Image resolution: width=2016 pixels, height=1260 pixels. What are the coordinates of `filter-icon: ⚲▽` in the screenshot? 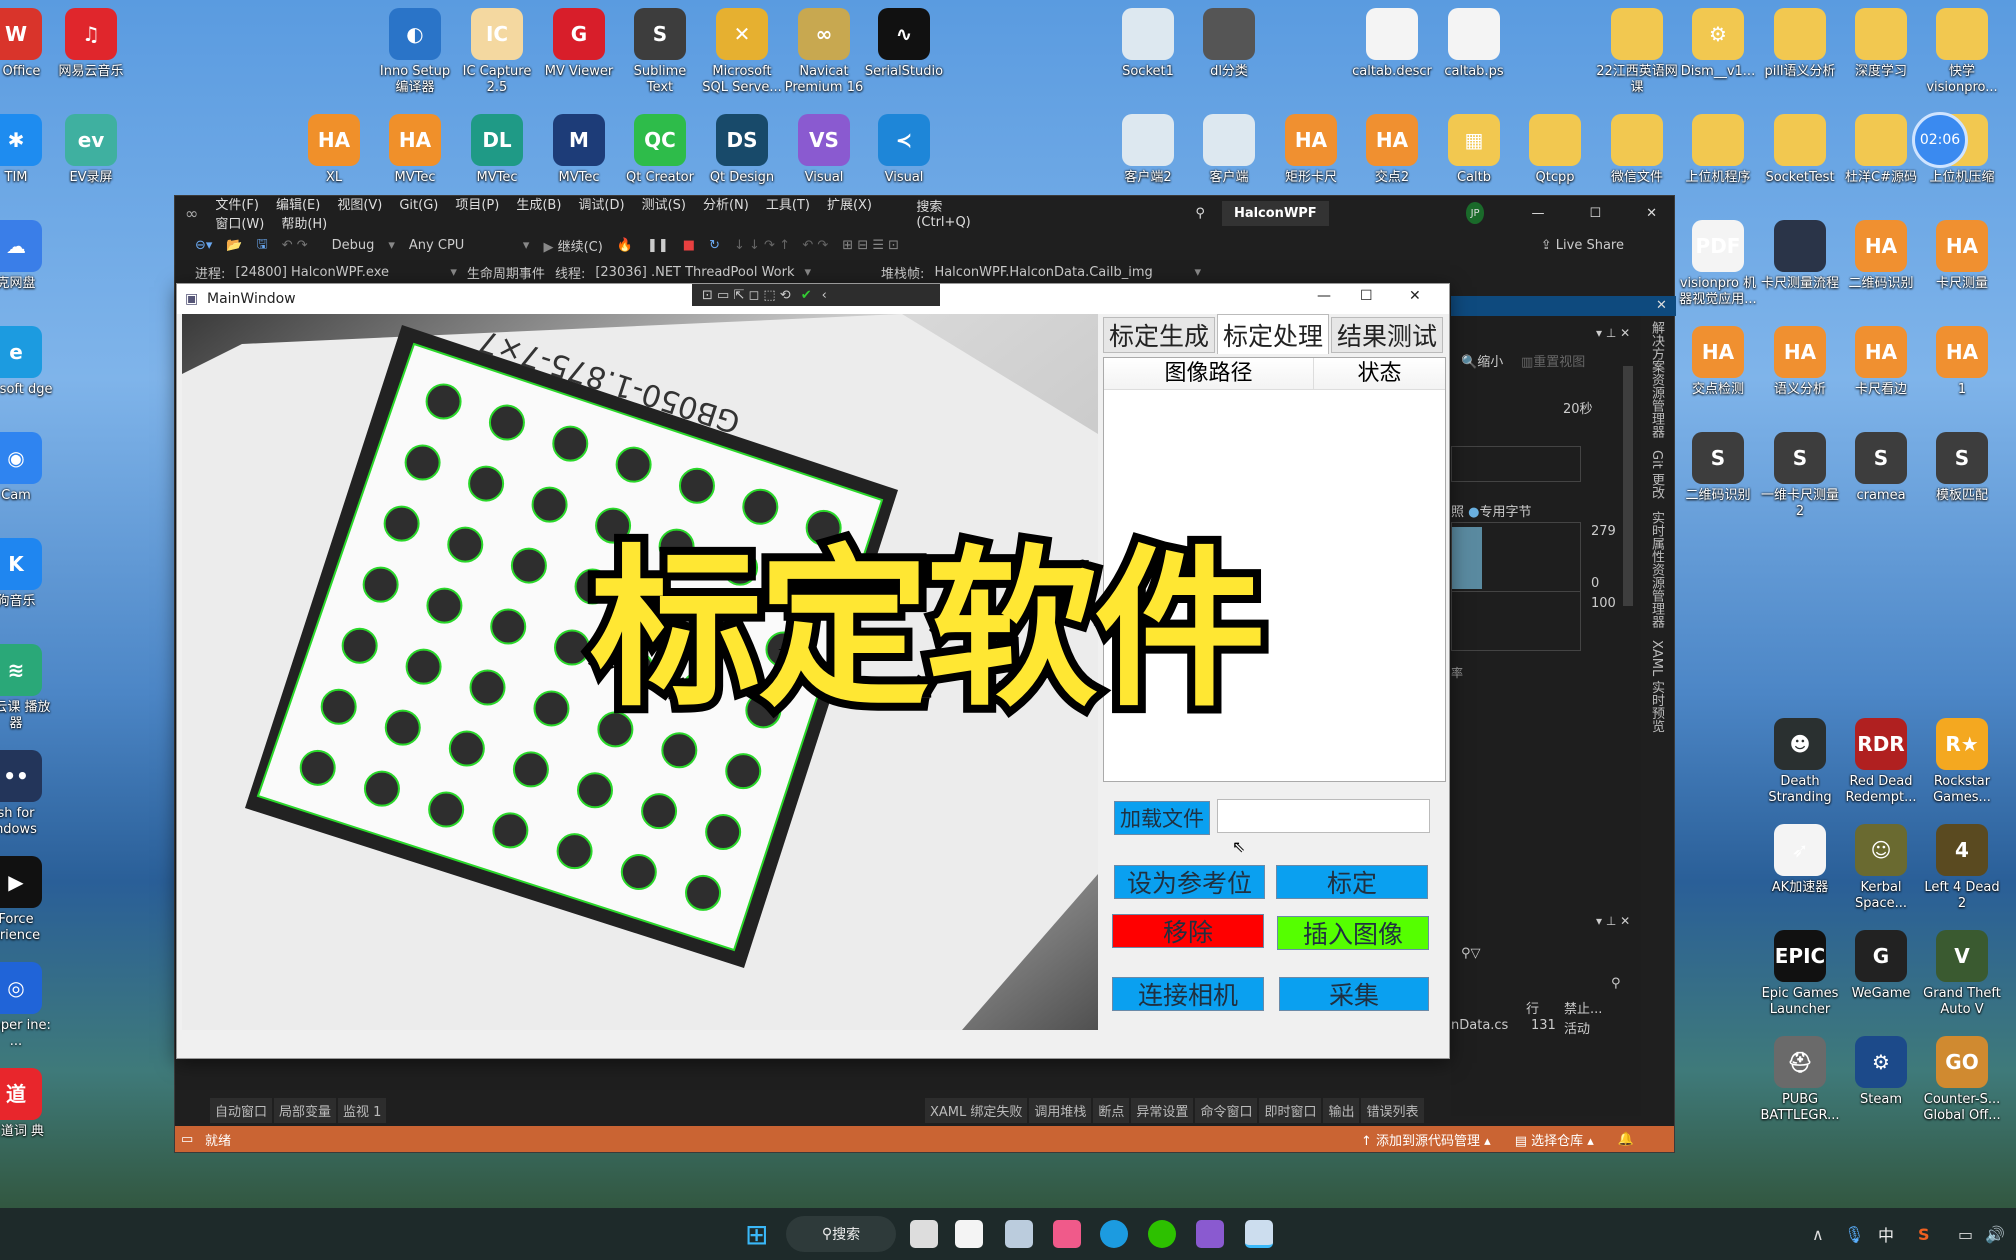 It's located at (1471, 953).